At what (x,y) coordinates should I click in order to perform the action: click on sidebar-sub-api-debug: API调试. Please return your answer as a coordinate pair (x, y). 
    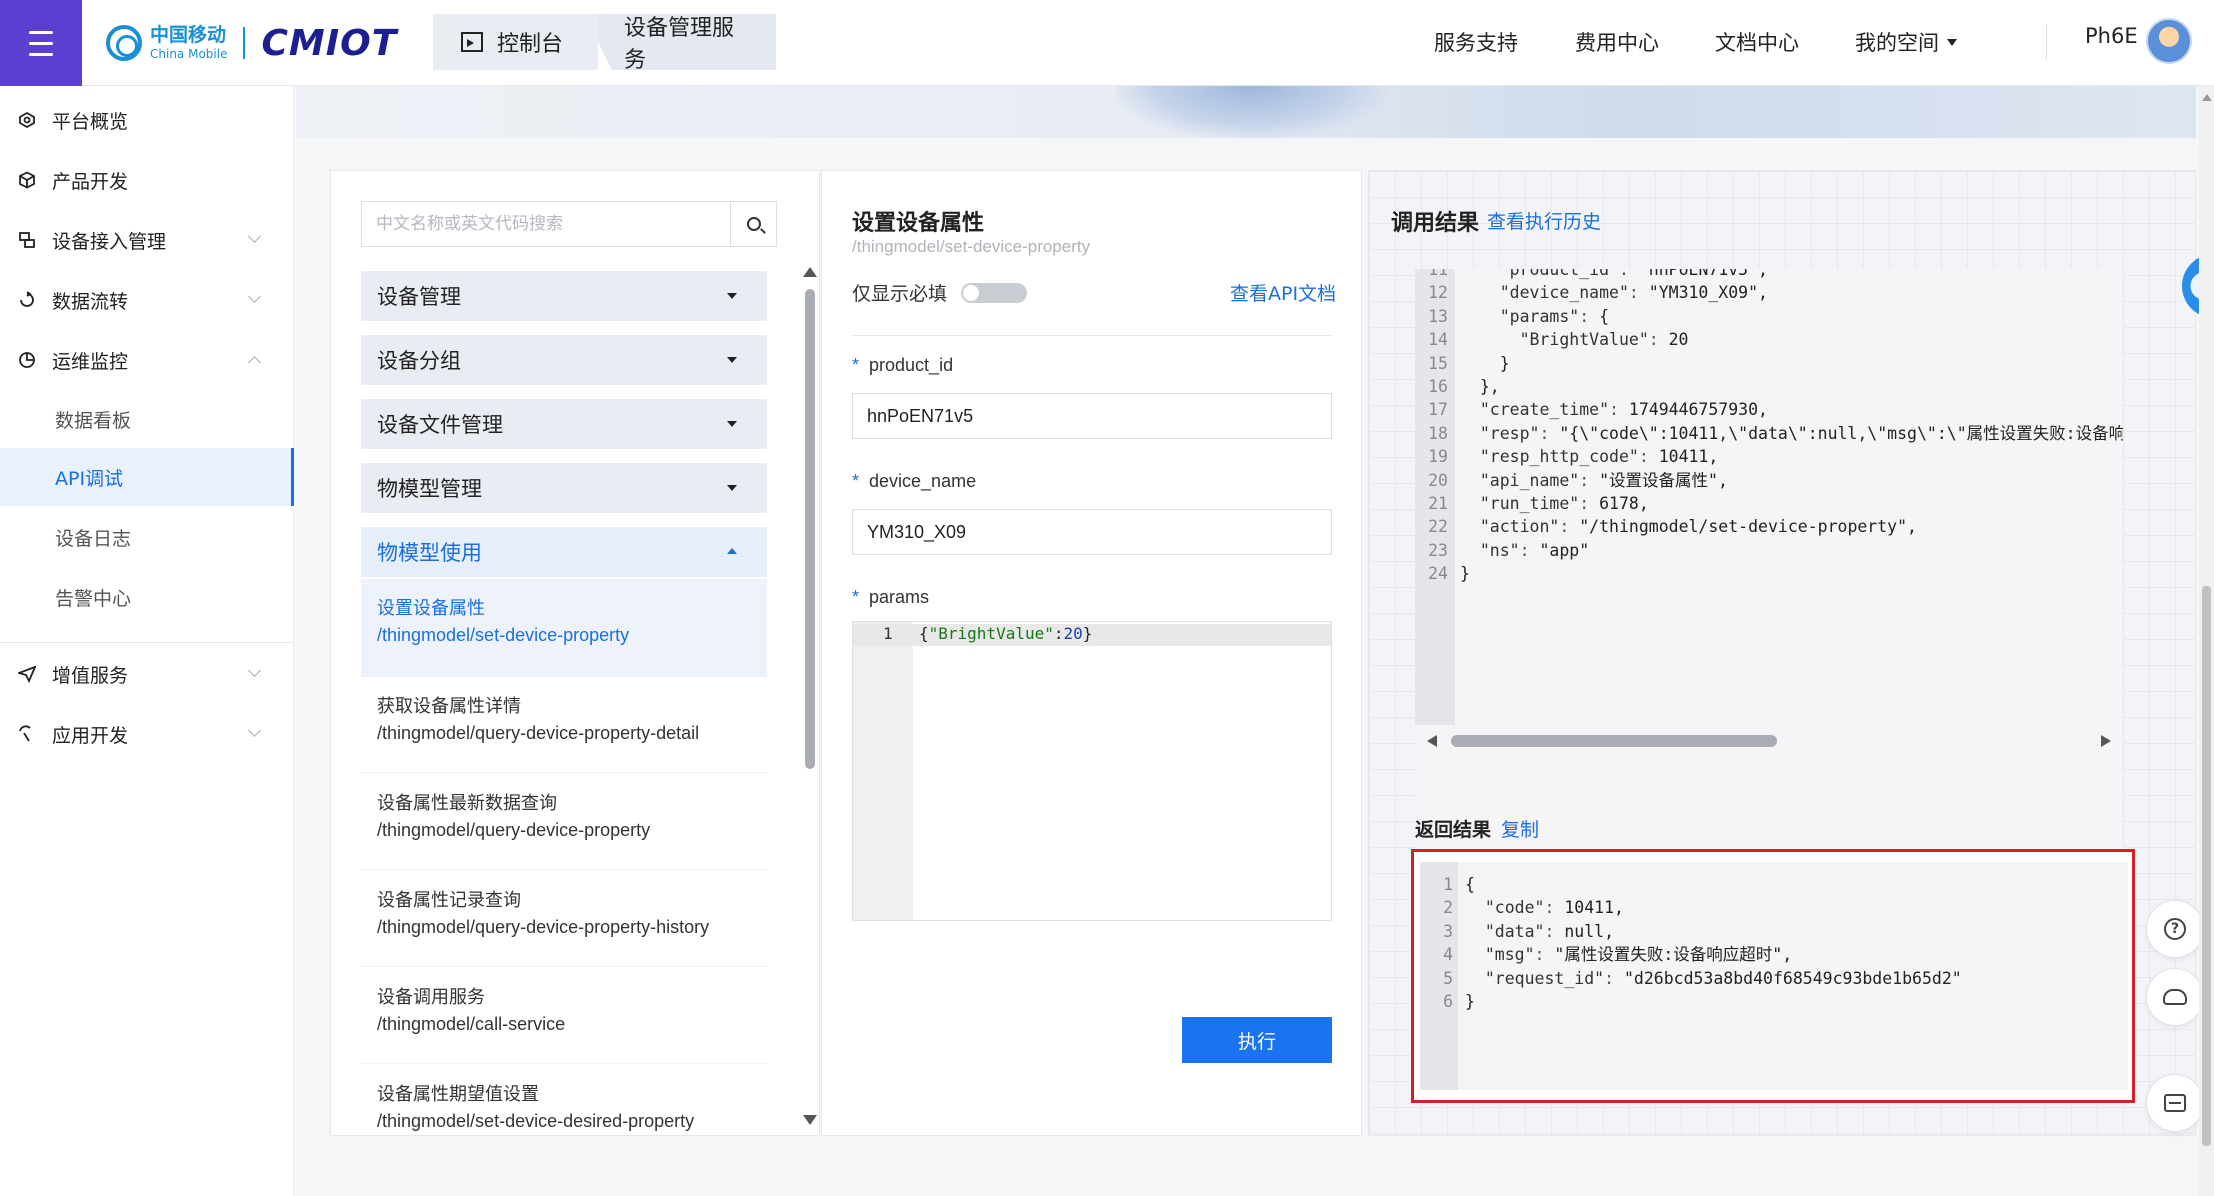
    Looking at the image, I should click on (147, 477).